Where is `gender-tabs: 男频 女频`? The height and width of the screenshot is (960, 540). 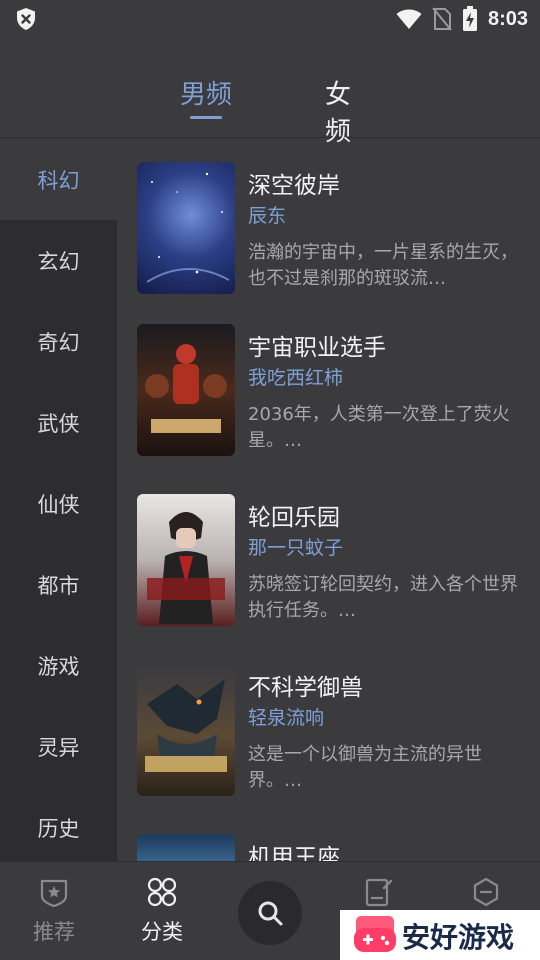 gender-tabs: 男频 女频 is located at coordinates (270, 92).